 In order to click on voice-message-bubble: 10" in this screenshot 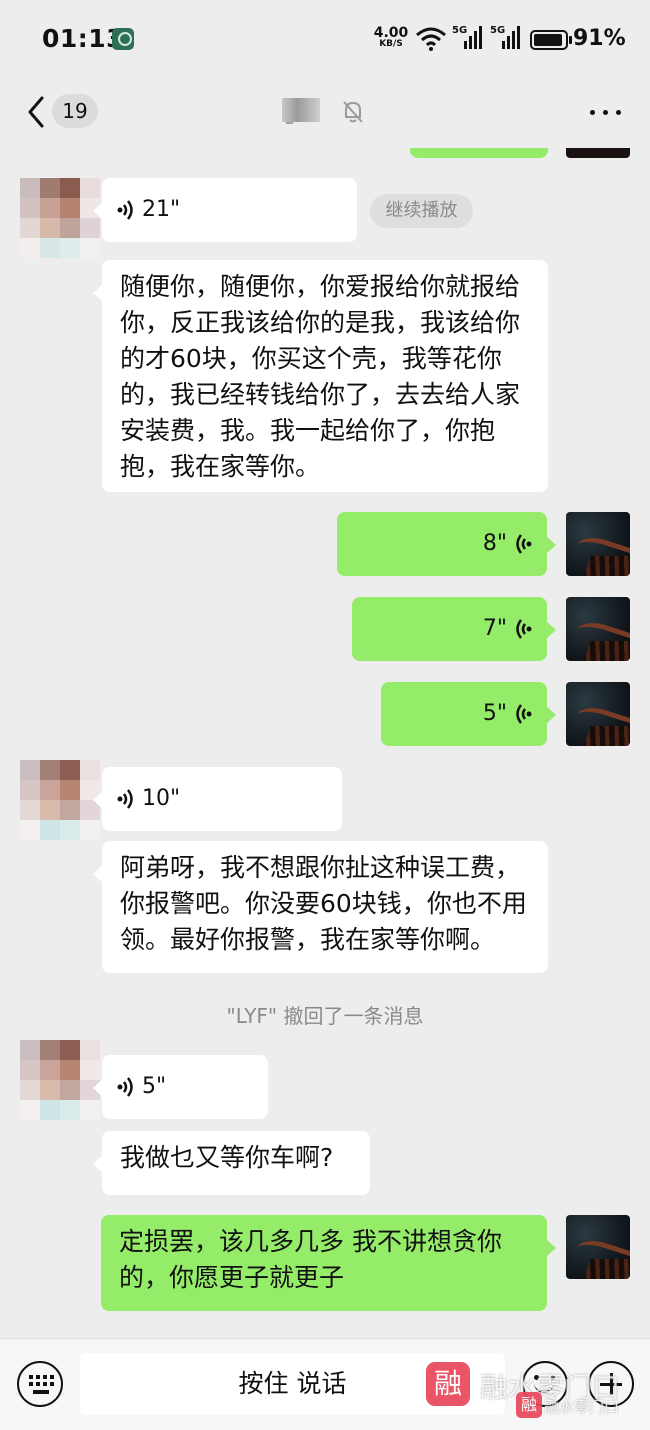, I will do `click(217, 799)`.